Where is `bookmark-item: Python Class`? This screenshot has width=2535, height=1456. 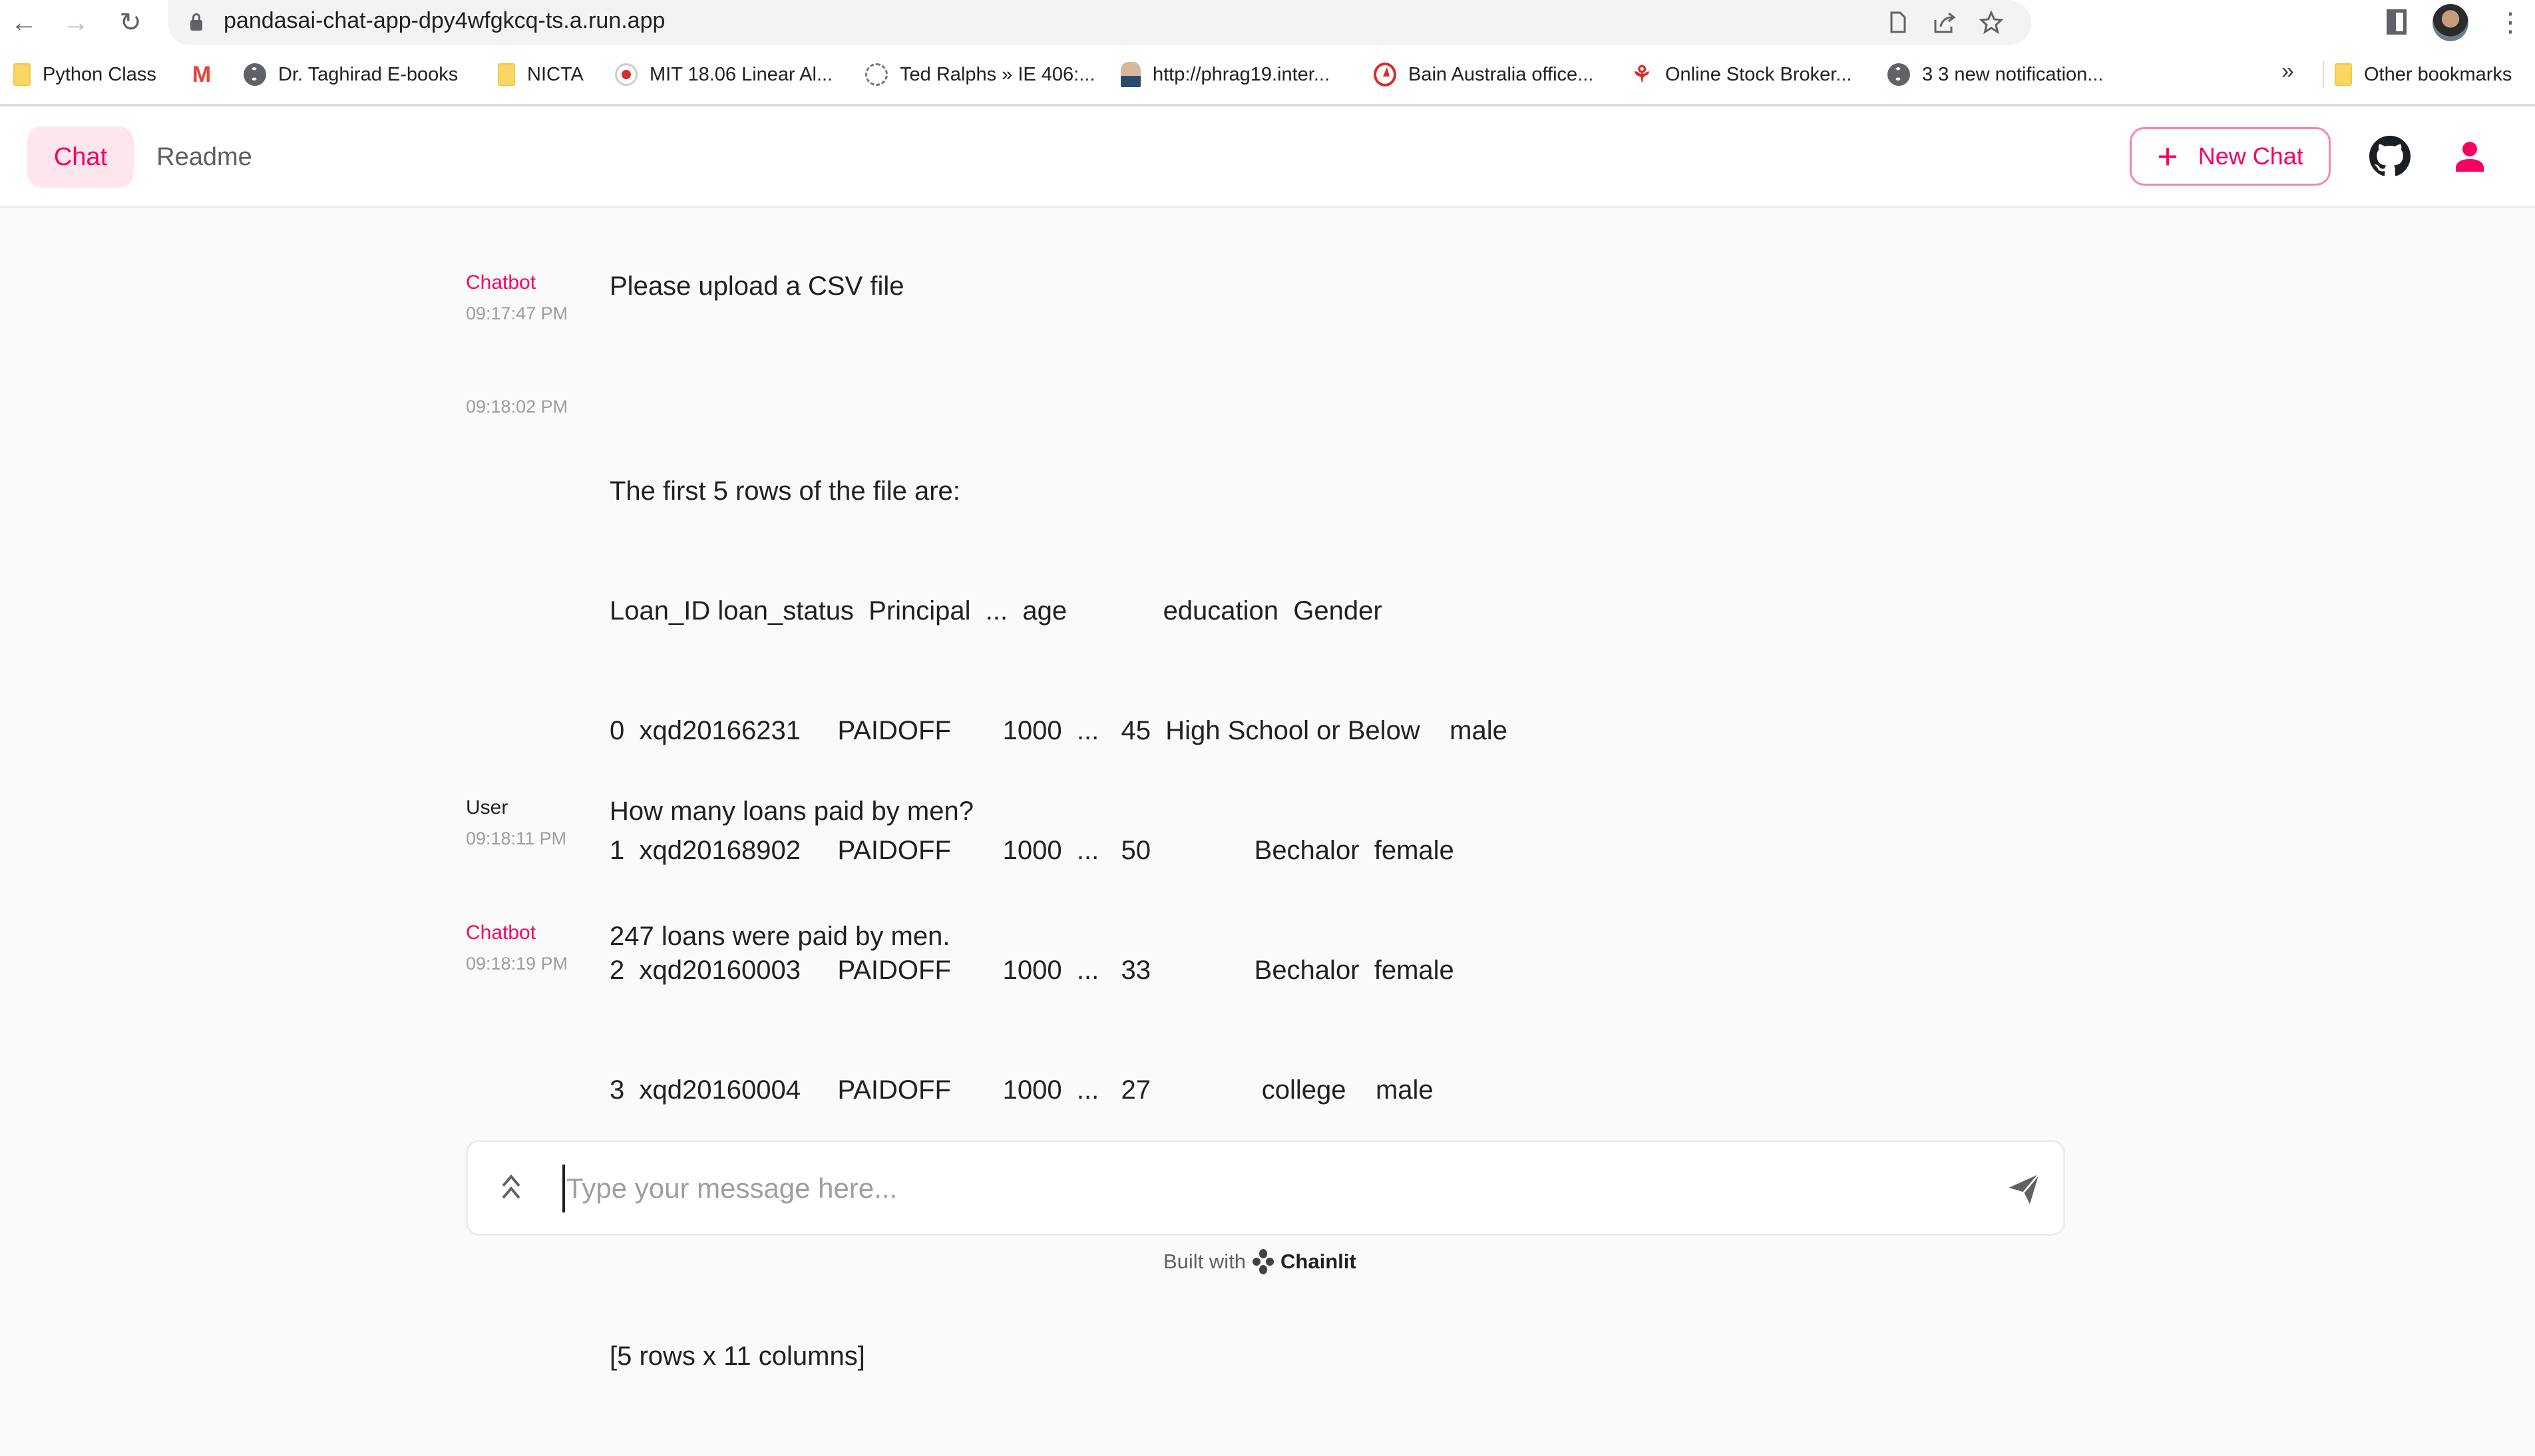
bookmark-item: Python Class is located at coordinates (84, 75).